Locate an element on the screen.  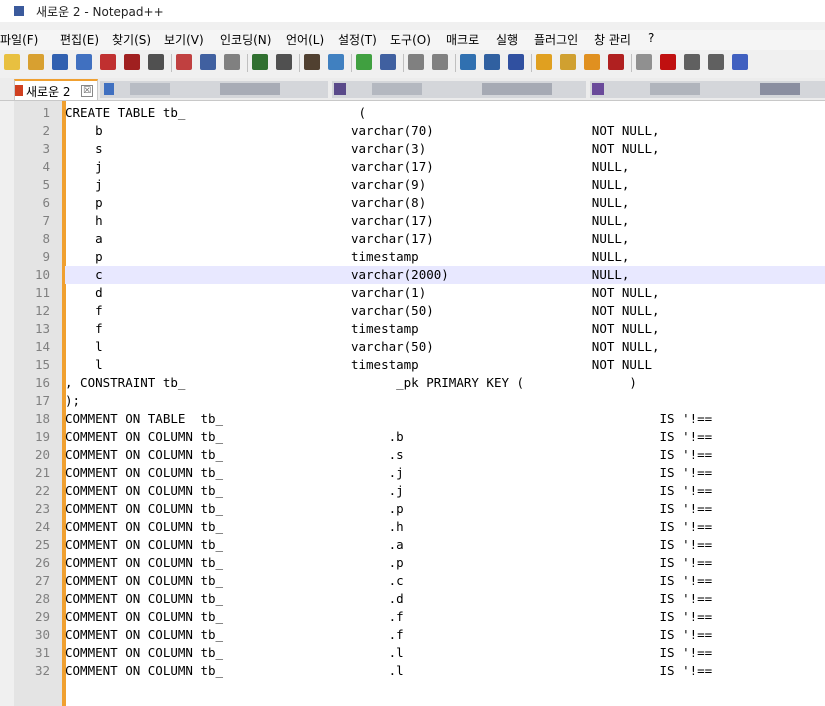
code-line: ); is located at coordinates (445, 401).